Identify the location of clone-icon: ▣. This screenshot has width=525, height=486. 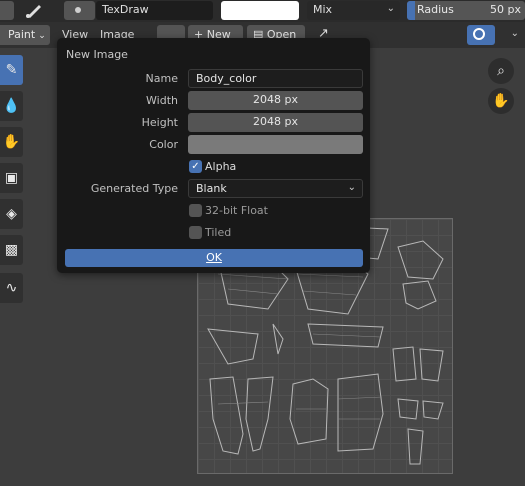
(11, 178).